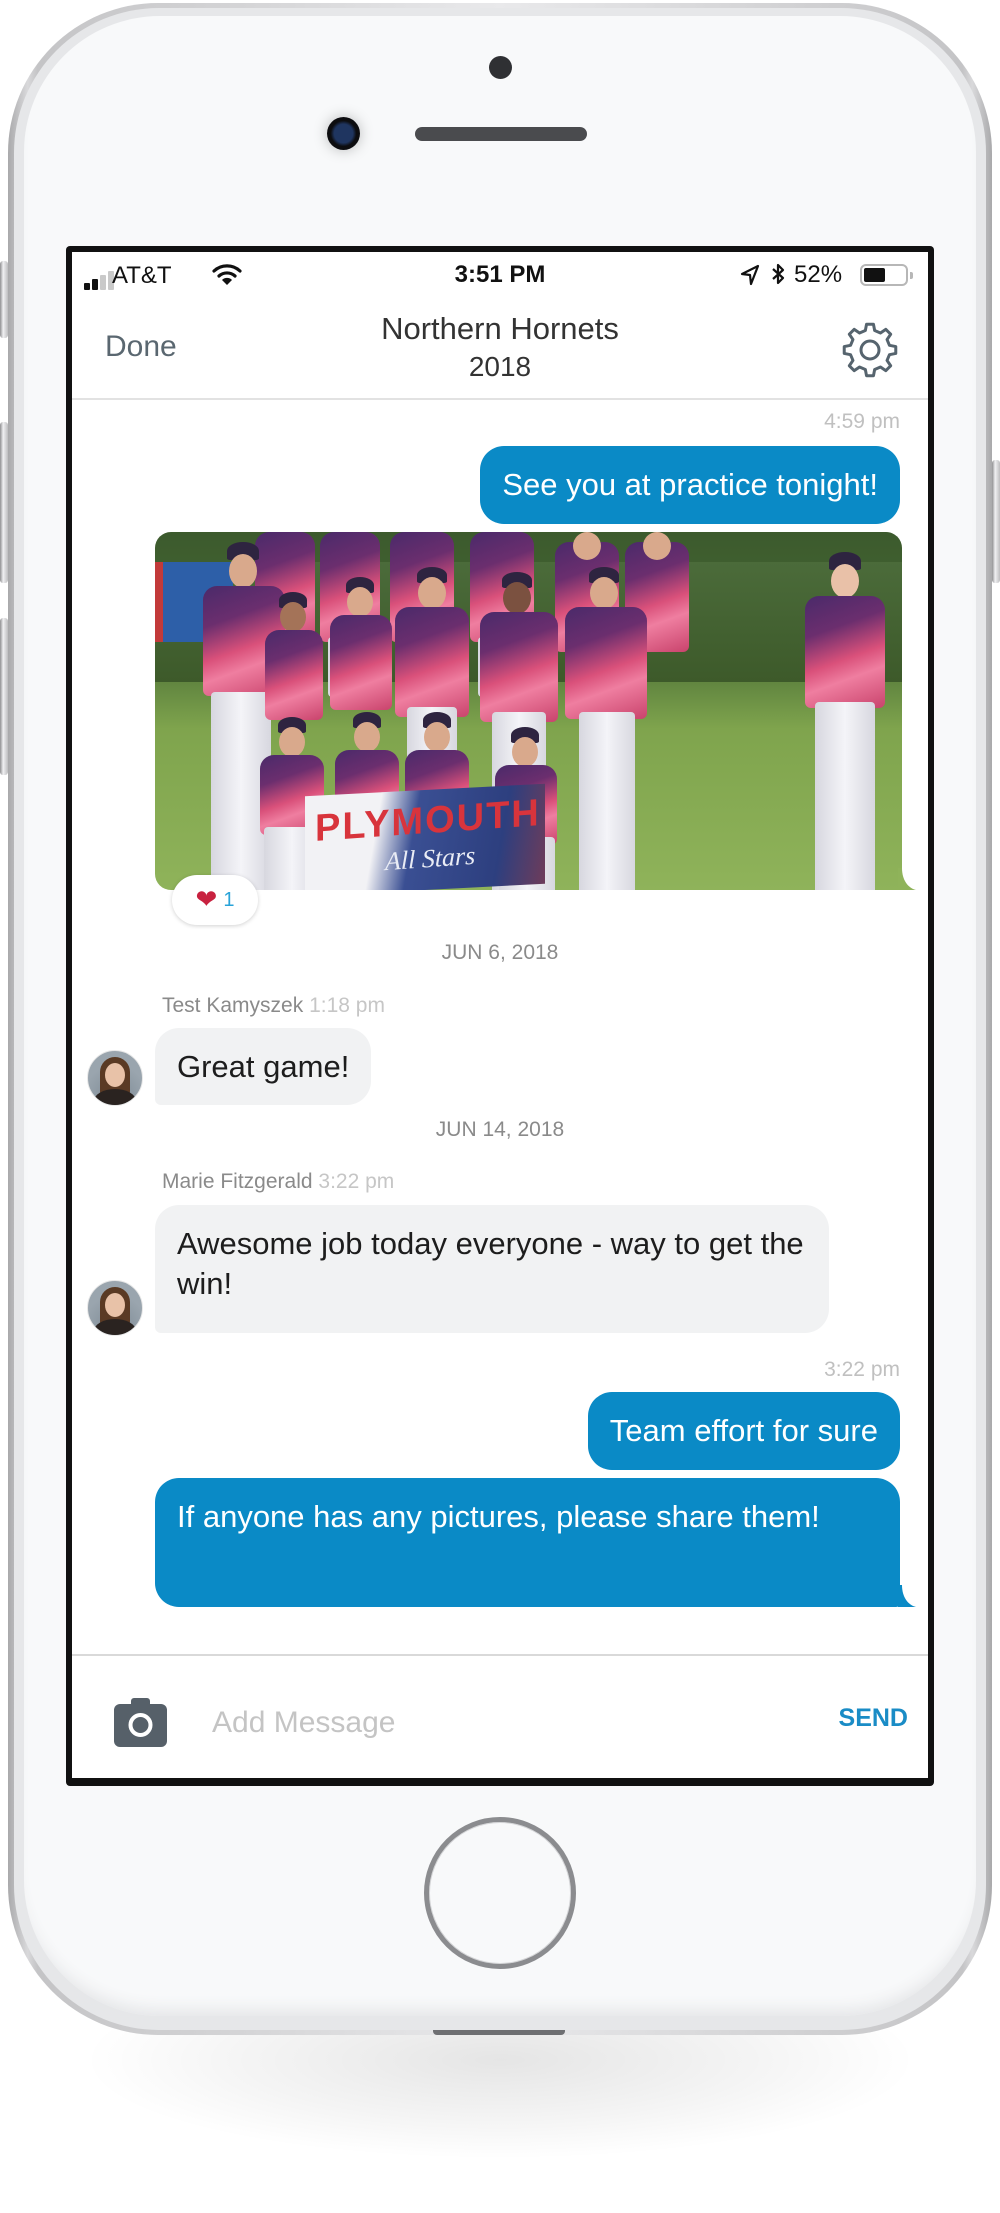 The height and width of the screenshot is (2213, 1000). I want to click on mute-switch, so click(4, 299).